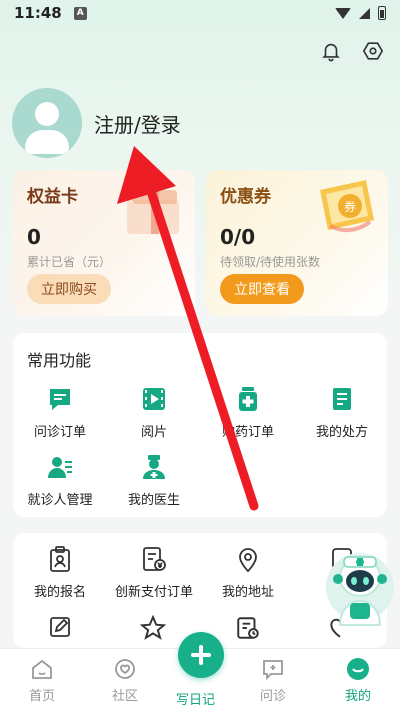  Describe the element at coordinates (343, 13) in the screenshot. I see `wifi-icon` at that location.